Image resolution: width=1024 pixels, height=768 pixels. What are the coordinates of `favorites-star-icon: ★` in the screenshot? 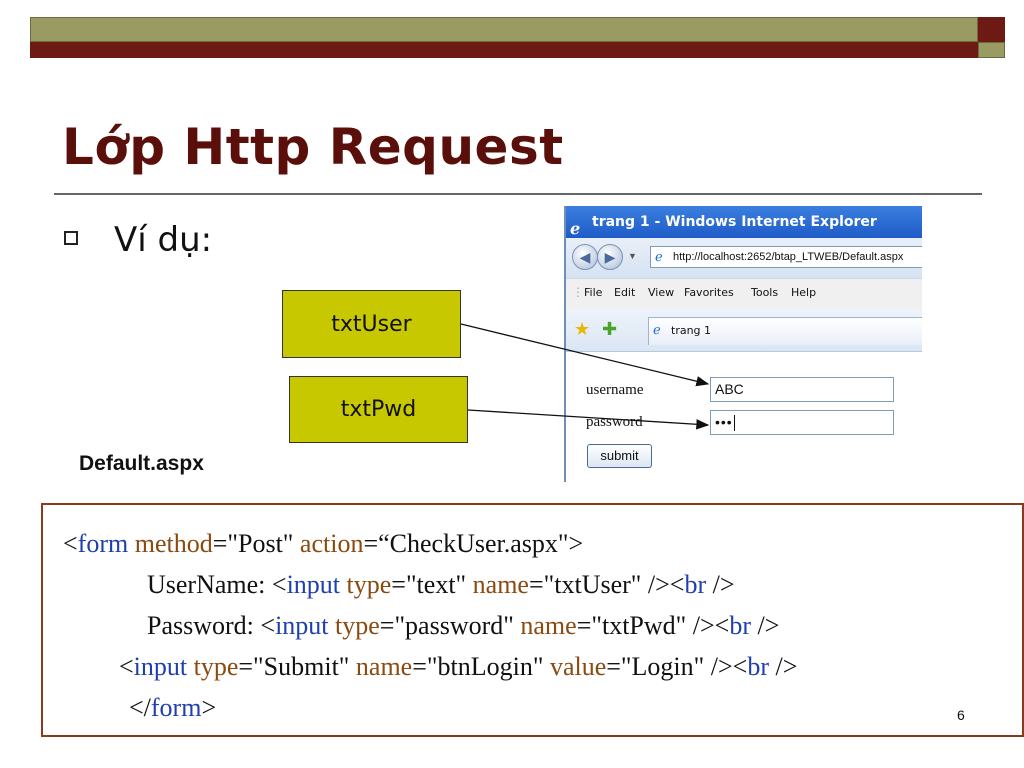 It's located at (582, 329).